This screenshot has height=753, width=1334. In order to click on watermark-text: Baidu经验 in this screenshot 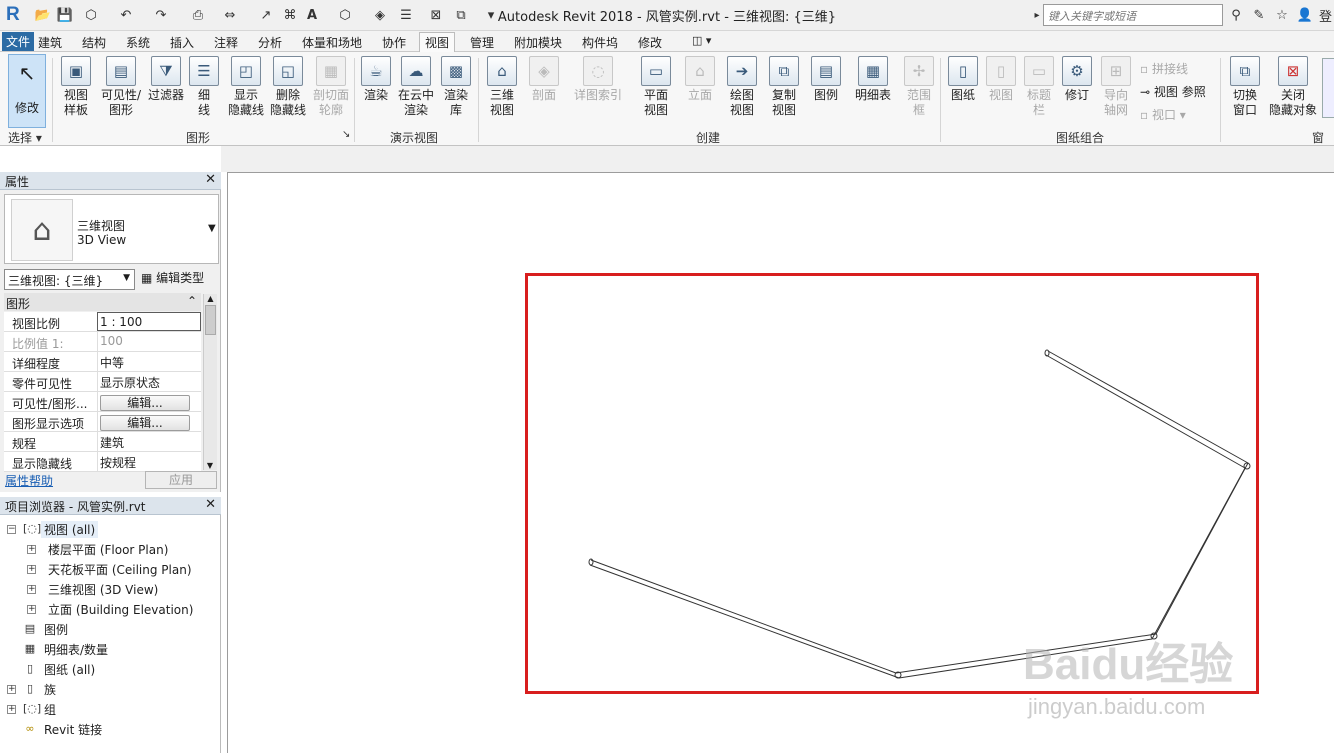, I will do `click(1128, 664)`.